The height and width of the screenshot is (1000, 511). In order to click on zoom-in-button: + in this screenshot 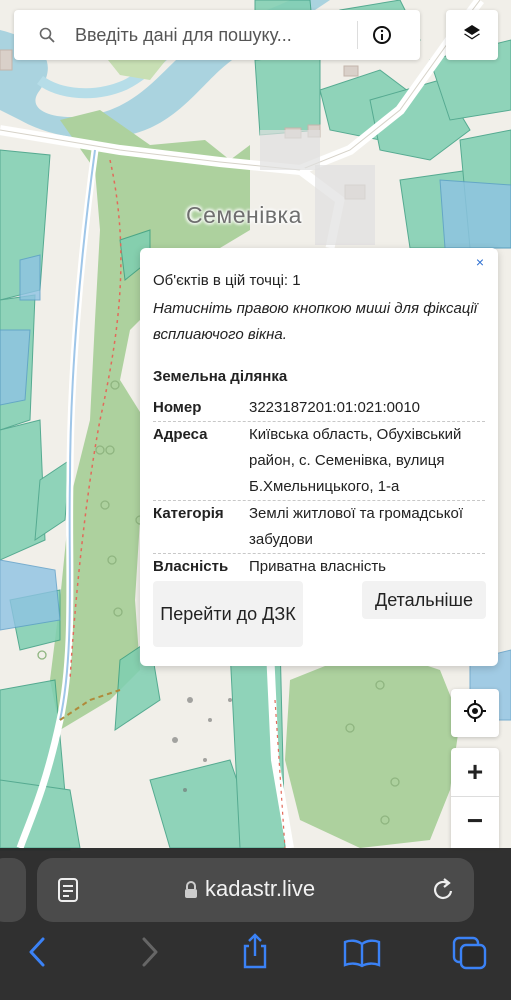, I will do `click(475, 772)`.